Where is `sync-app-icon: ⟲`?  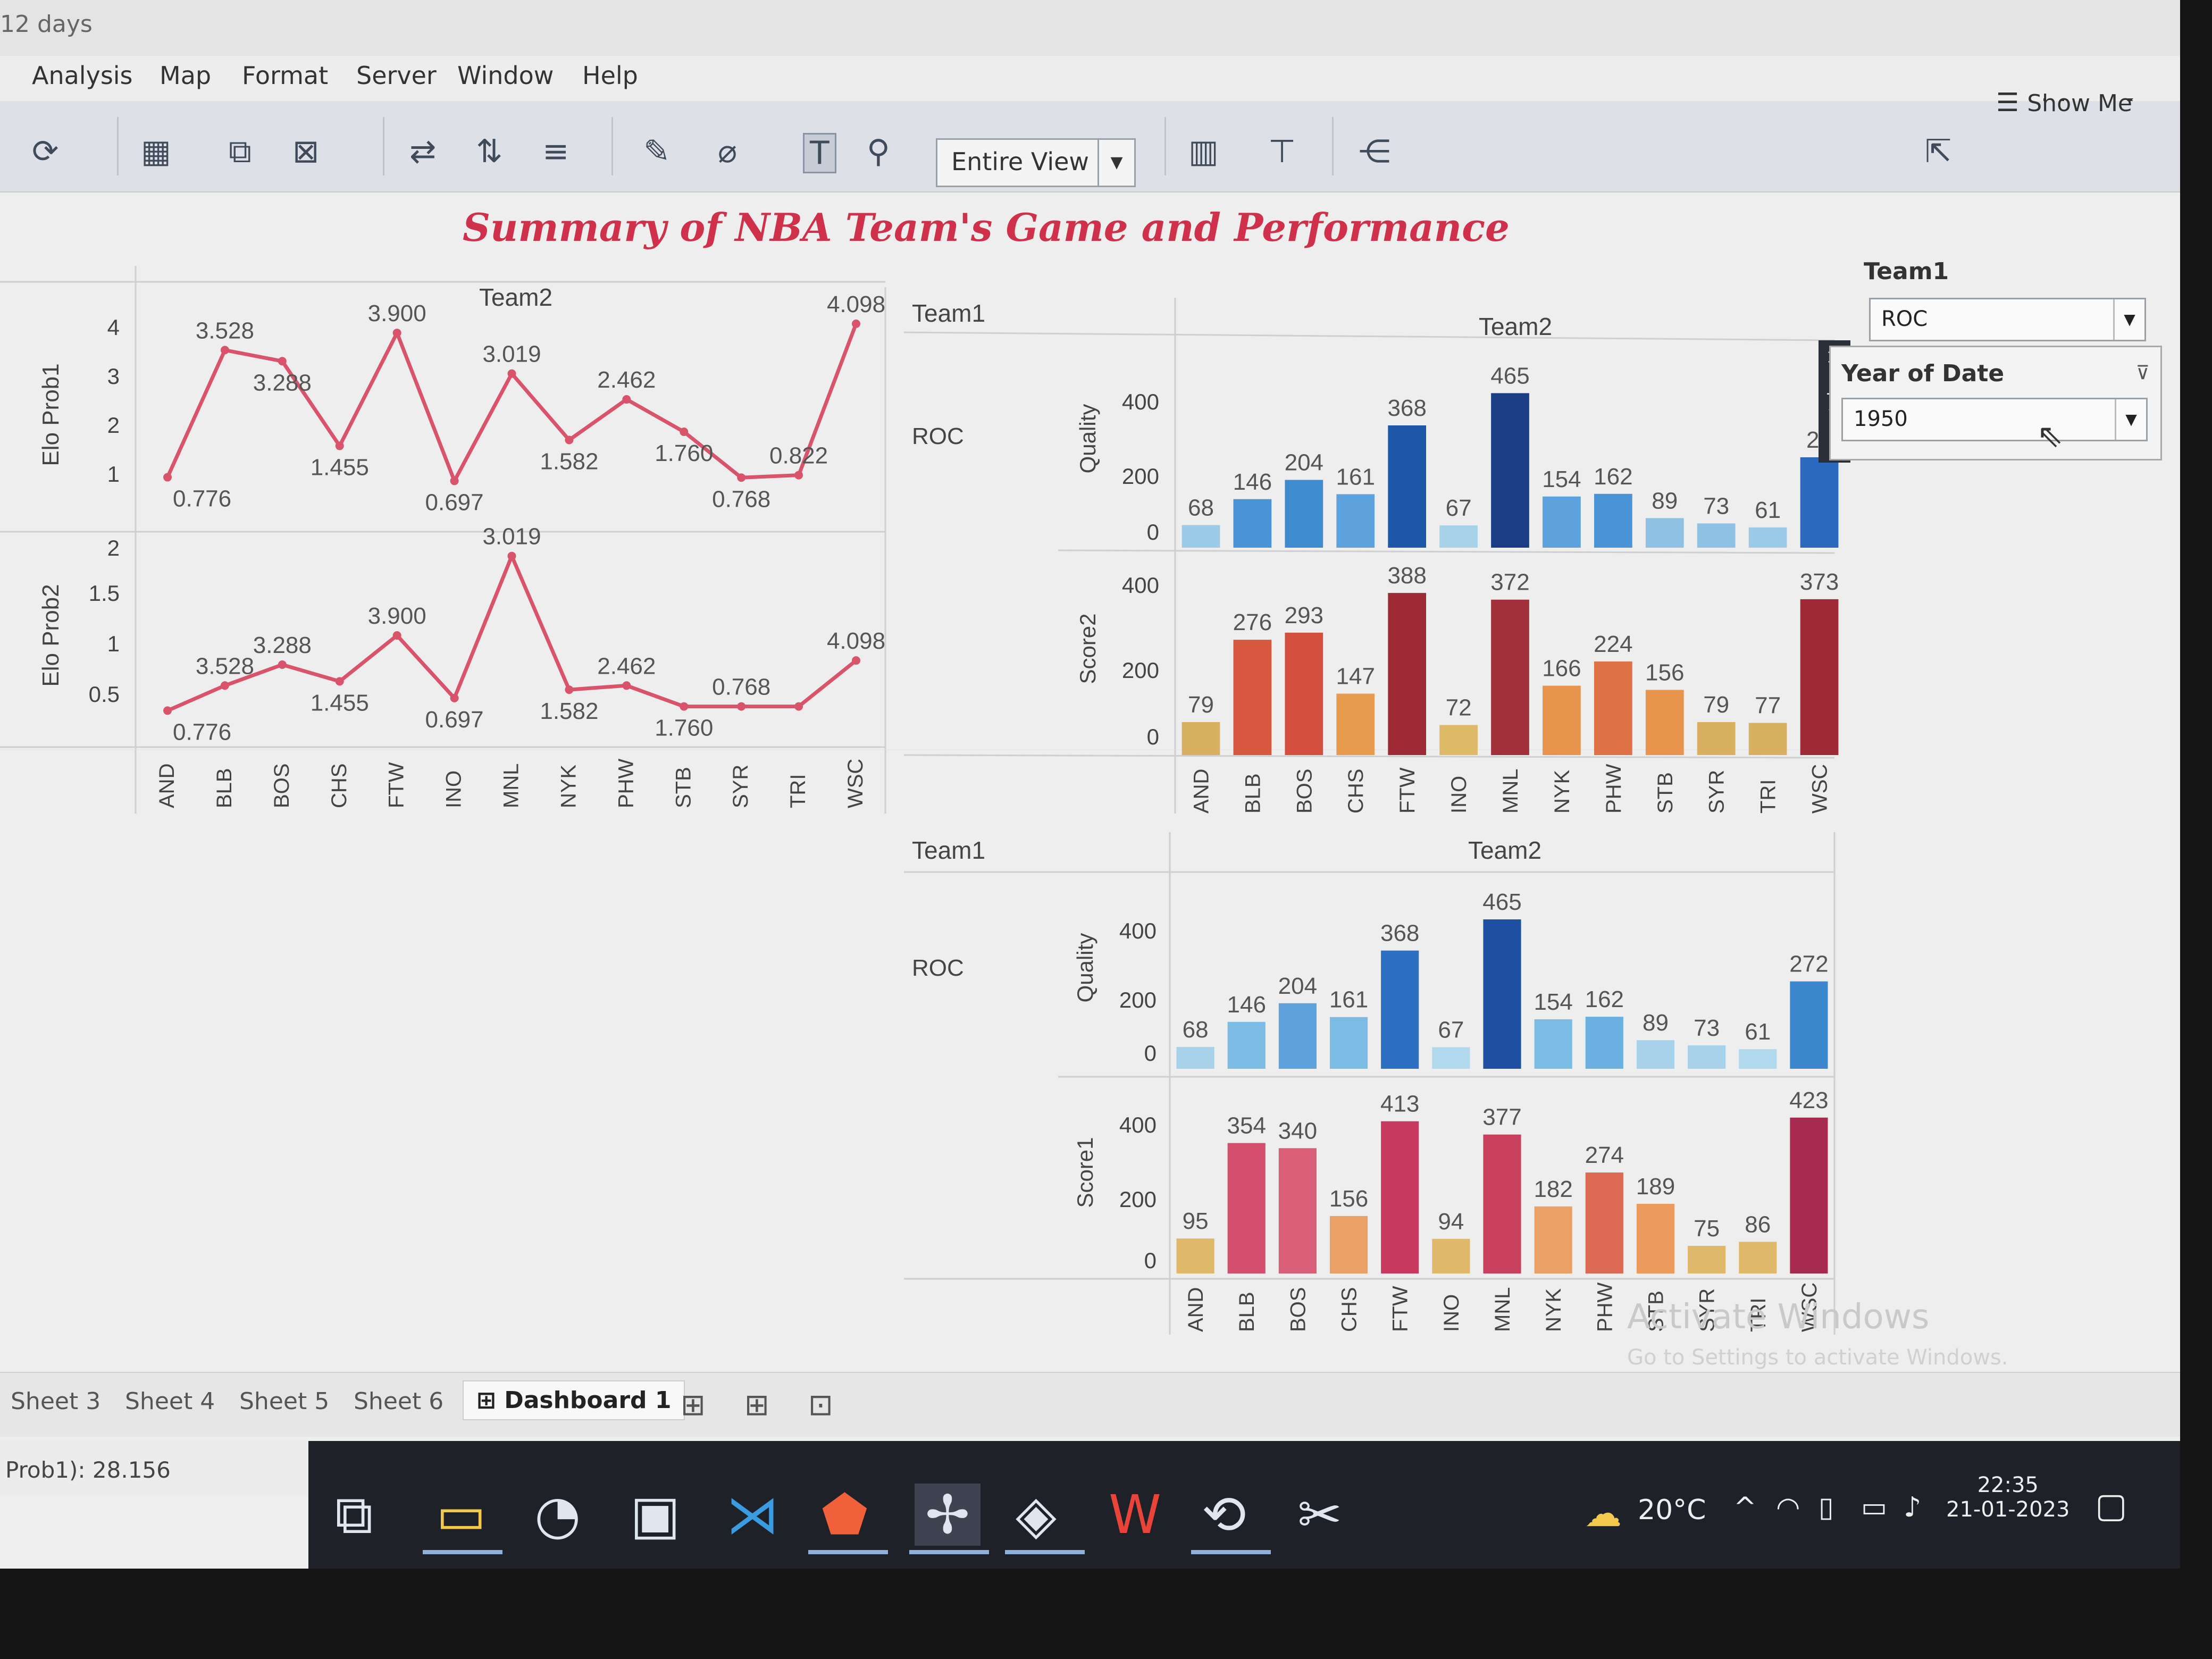
sync-app-icon: ⟲ is located at coordinates (1224, 1515).